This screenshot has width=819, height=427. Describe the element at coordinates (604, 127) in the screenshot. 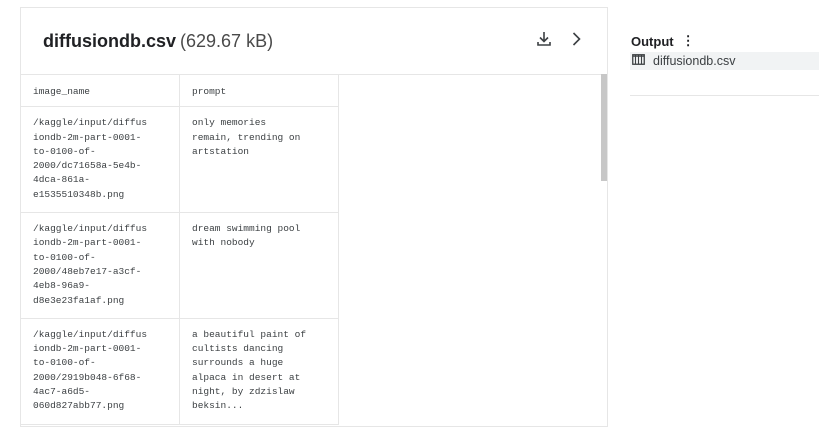

I see `vertical-scrollbar` at that location.